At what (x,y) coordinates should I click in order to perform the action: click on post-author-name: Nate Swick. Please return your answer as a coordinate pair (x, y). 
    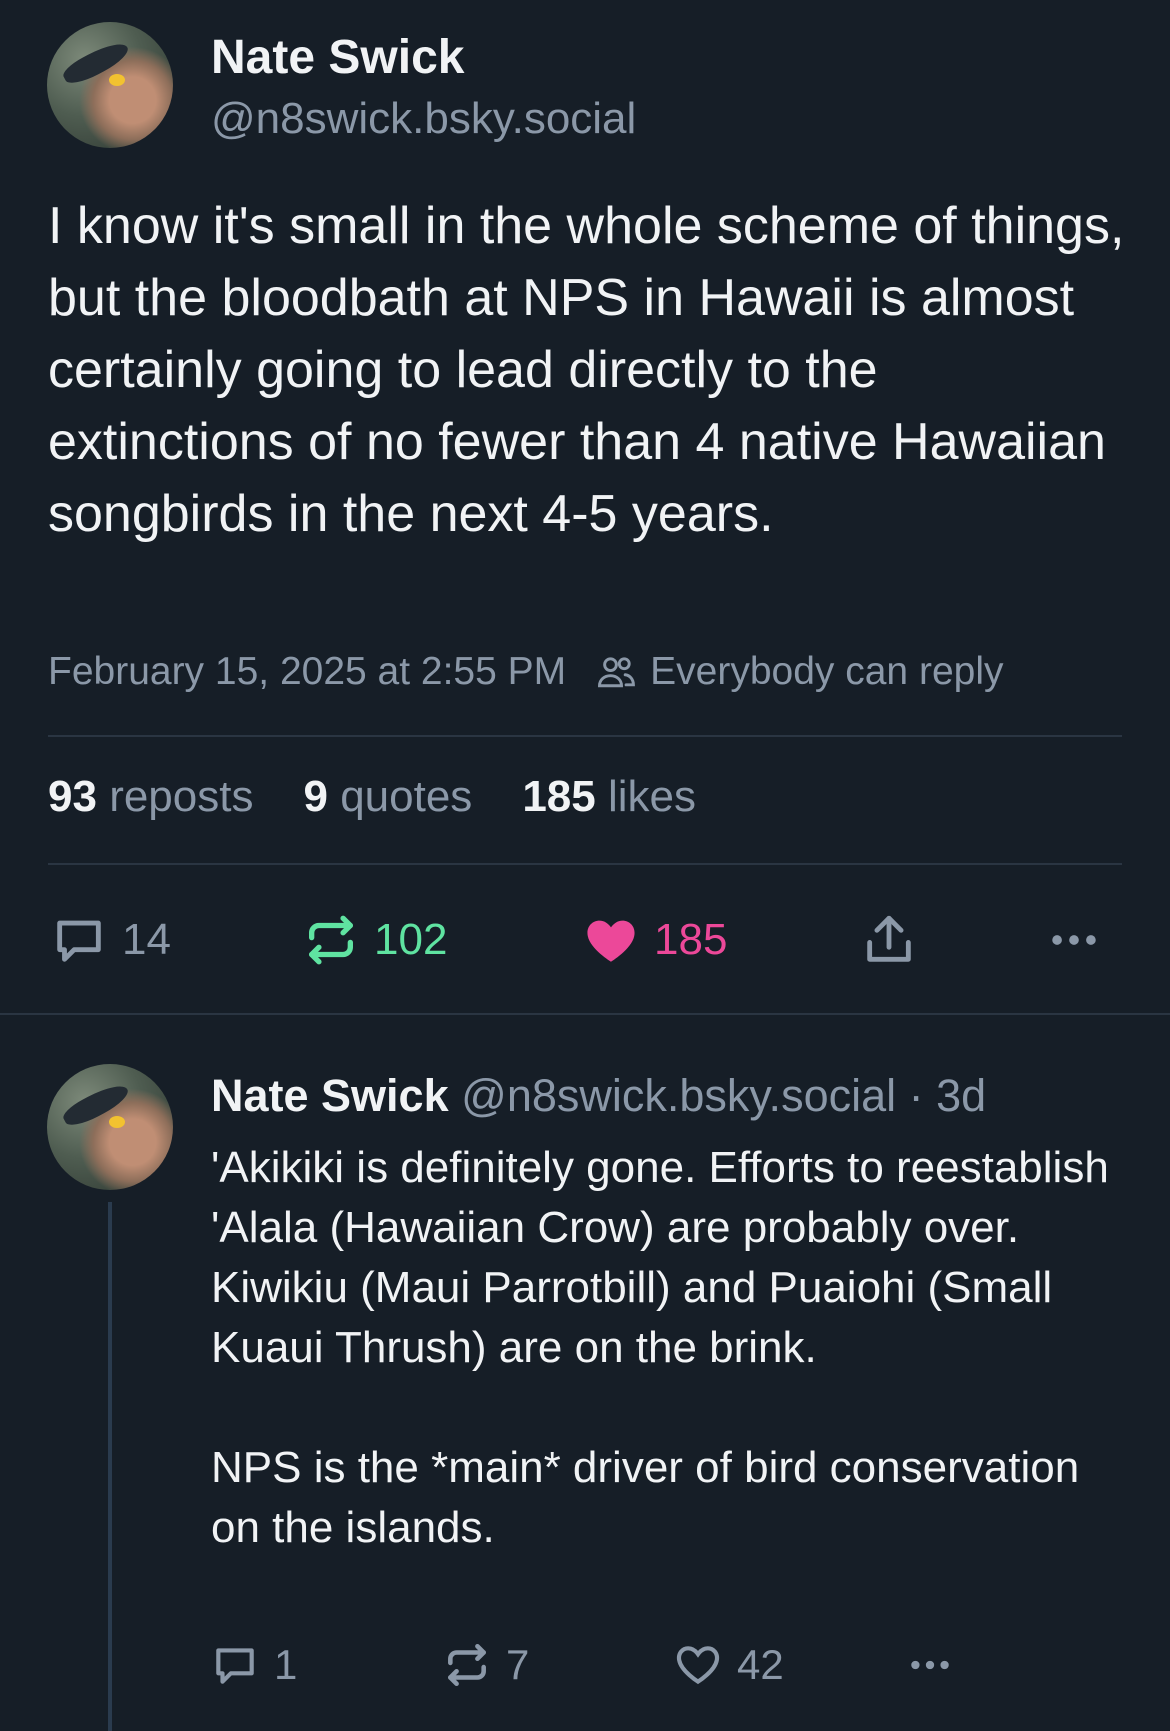
    Looking at the image, I should click on (337, 57).